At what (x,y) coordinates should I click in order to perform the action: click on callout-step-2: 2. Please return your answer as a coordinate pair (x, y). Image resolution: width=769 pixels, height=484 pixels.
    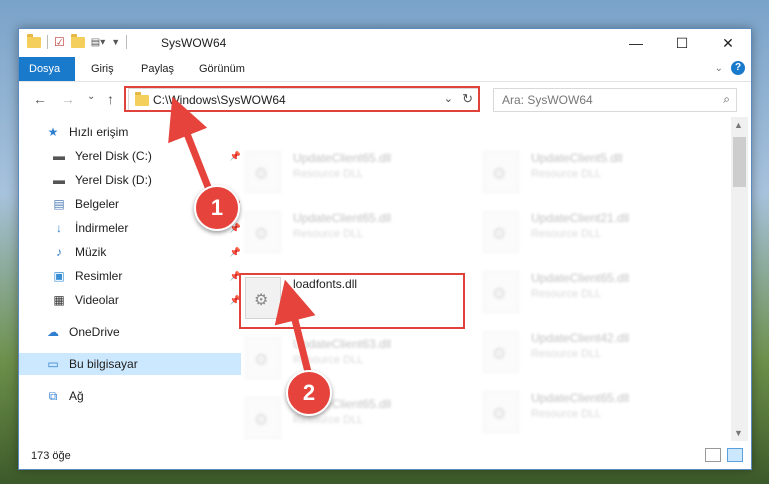
    Looking at the image, I should click on (309, 393).